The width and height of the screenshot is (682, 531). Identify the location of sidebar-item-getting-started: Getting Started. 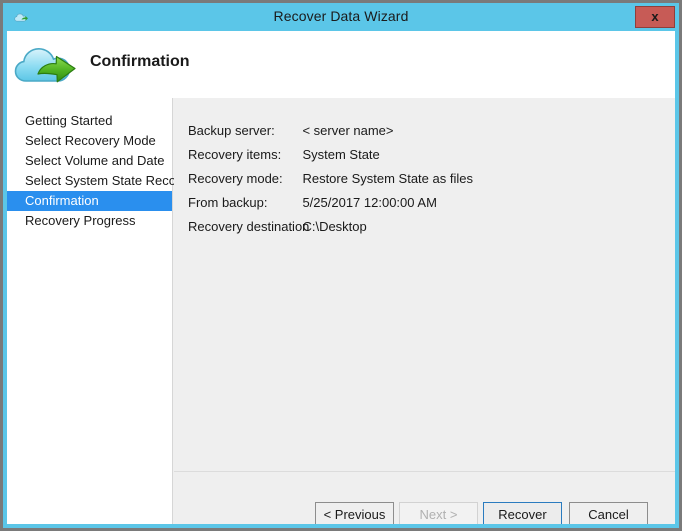
(89, 121).